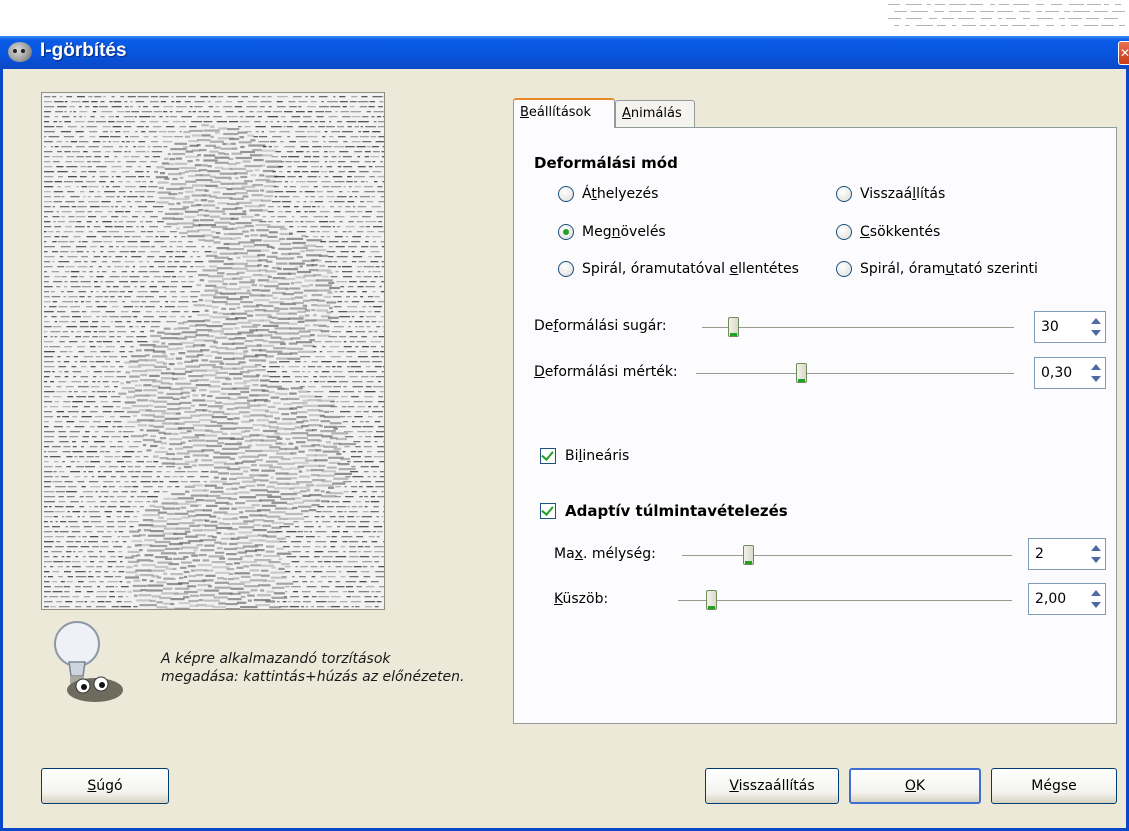 The width and height of the screenshot is (1129, 831). I want to click on amount-slider-track, so click(855, 373).